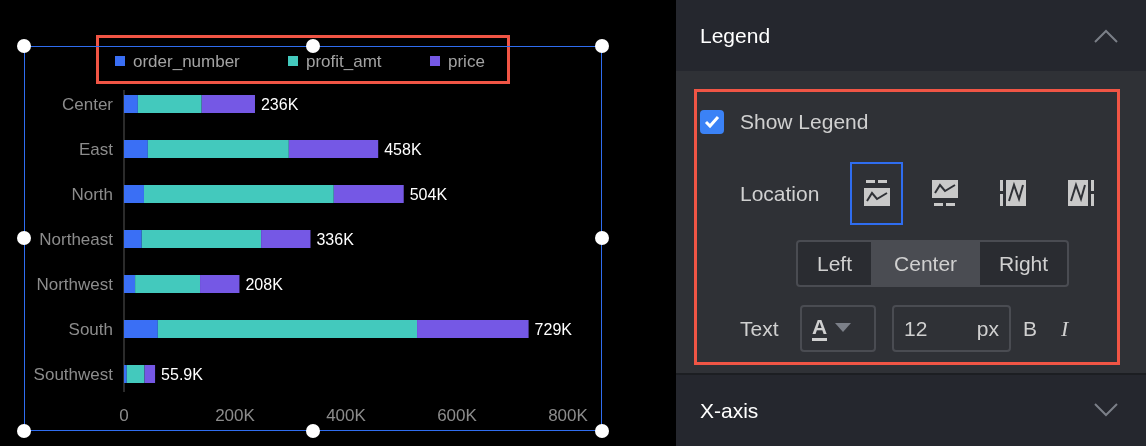 The image size is (1146, 446). I want to click on tick-label: 600K, so click(457, 415).